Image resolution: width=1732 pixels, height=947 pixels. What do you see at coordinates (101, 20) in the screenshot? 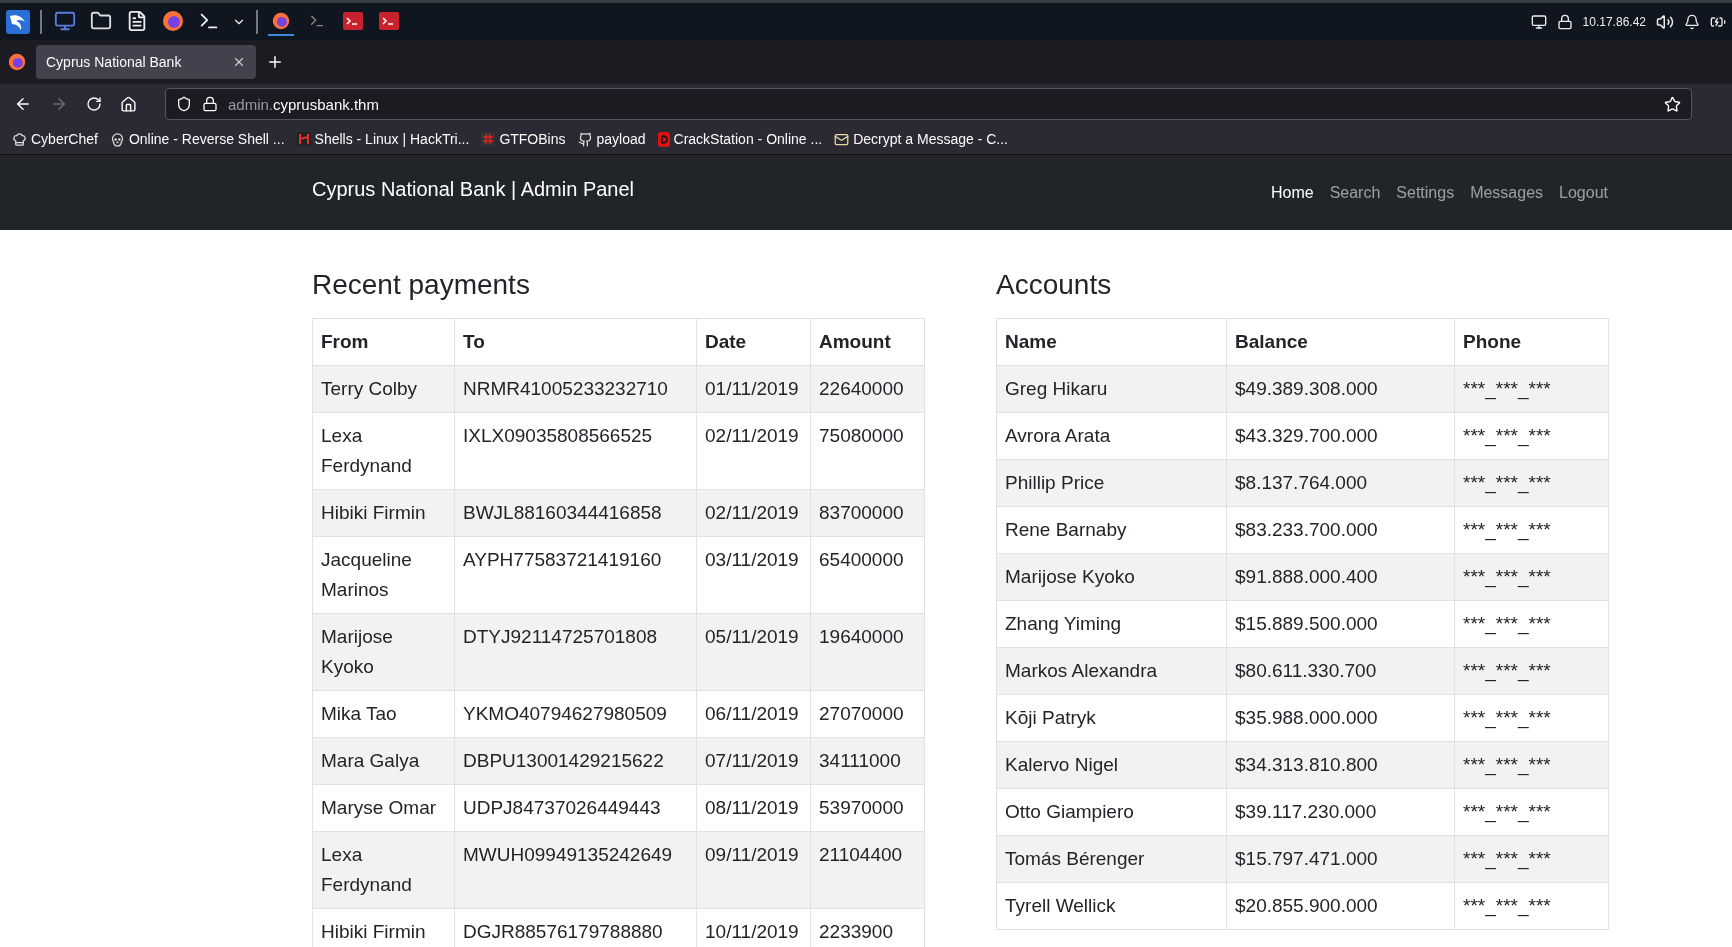
I see `folder-icon` at bounding box center [101, 20].